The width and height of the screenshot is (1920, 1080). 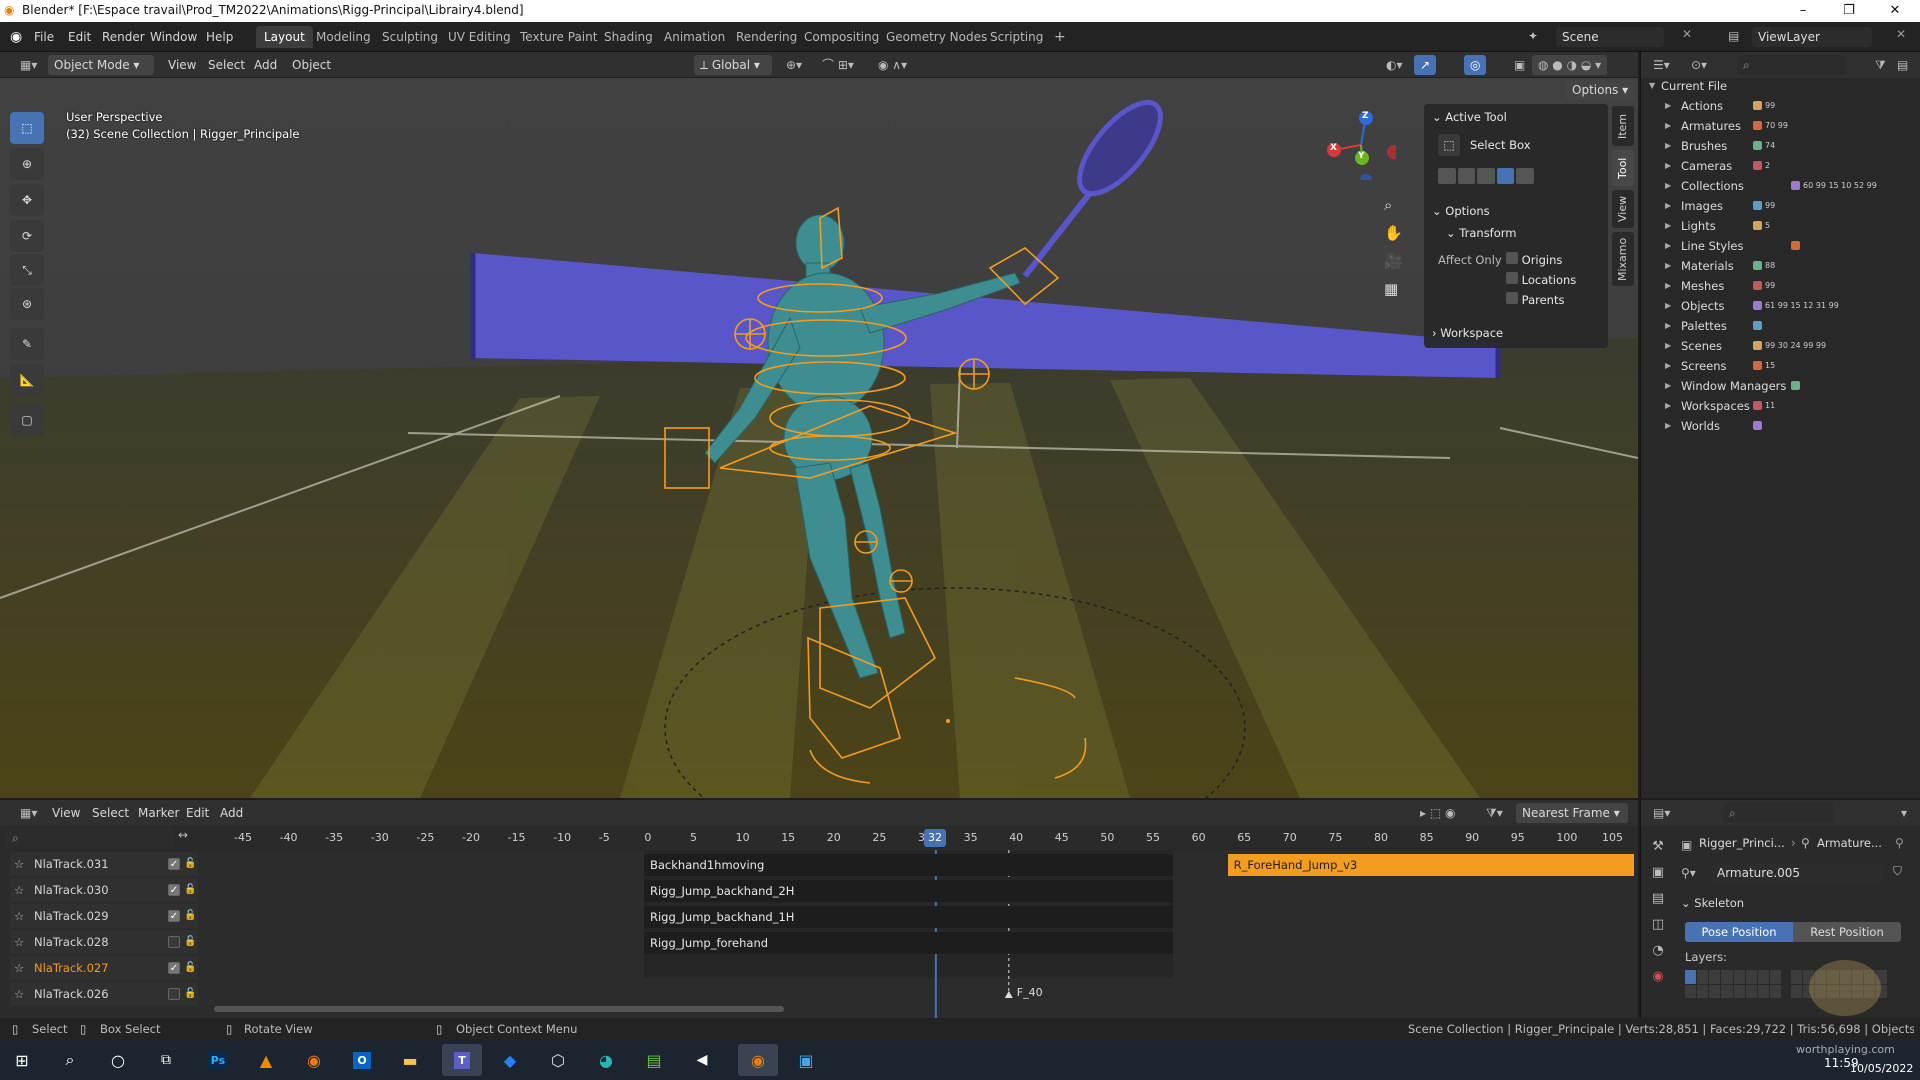 I want to click on visibility-icon: ◐▾, so click(x=1394, y=65).